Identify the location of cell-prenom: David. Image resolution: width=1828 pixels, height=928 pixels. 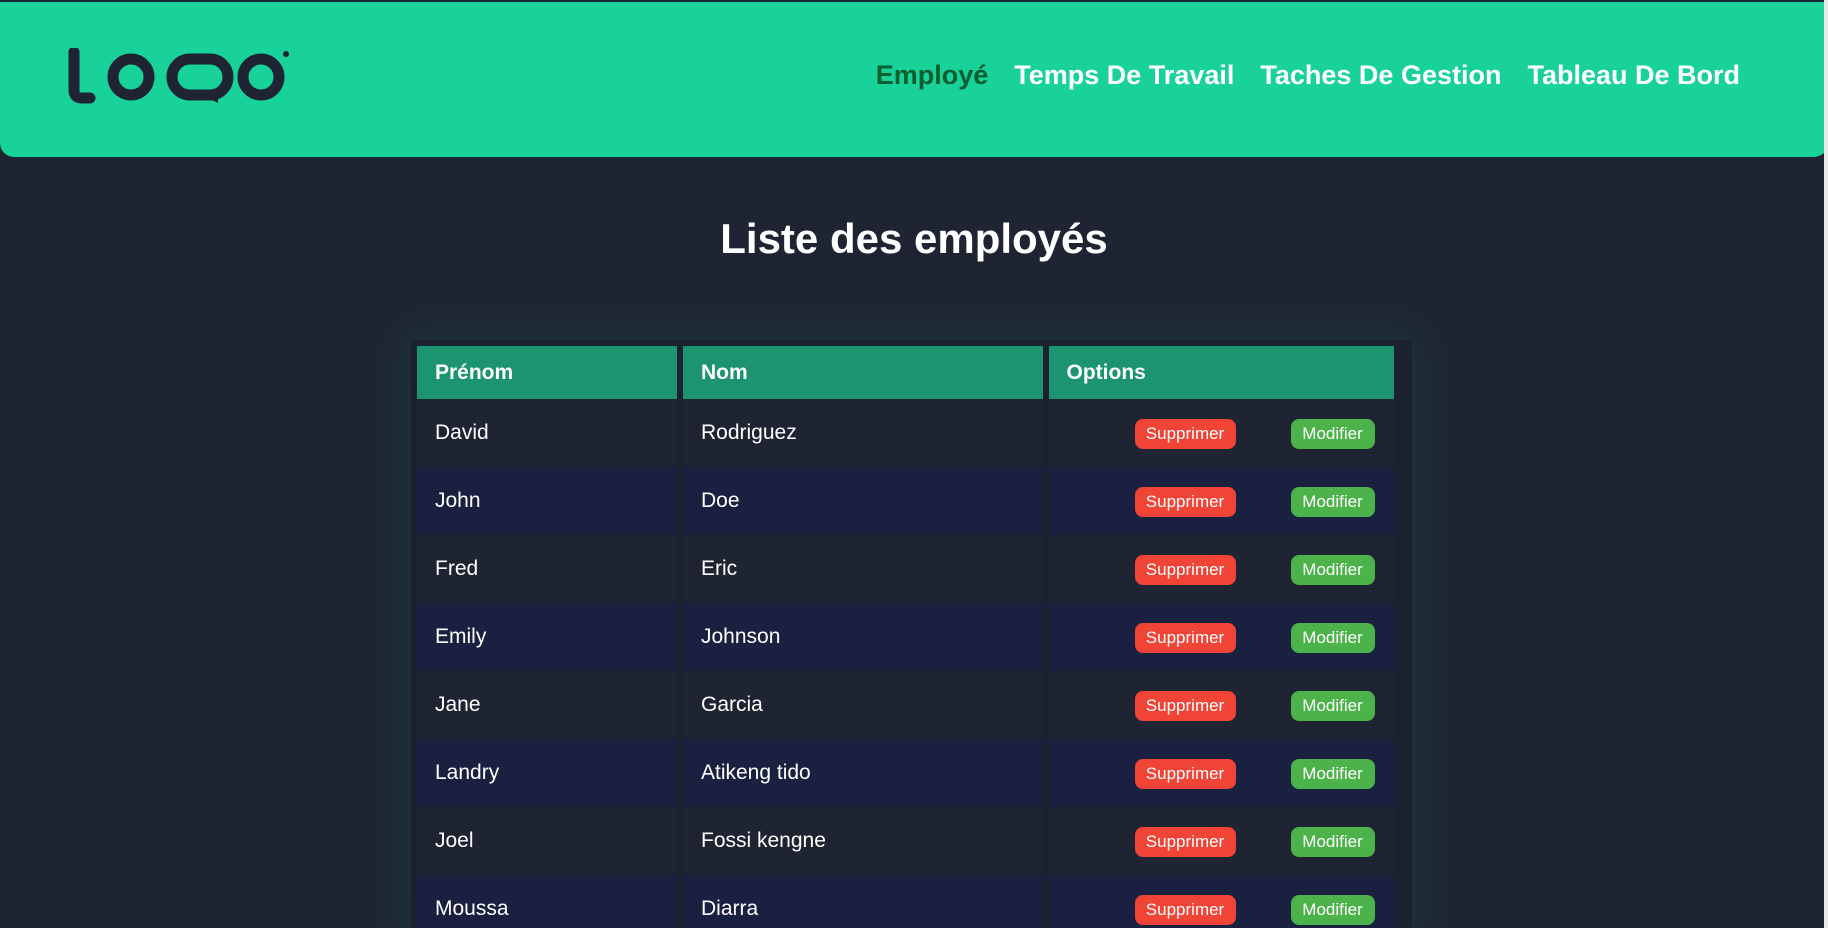
(547, 433).